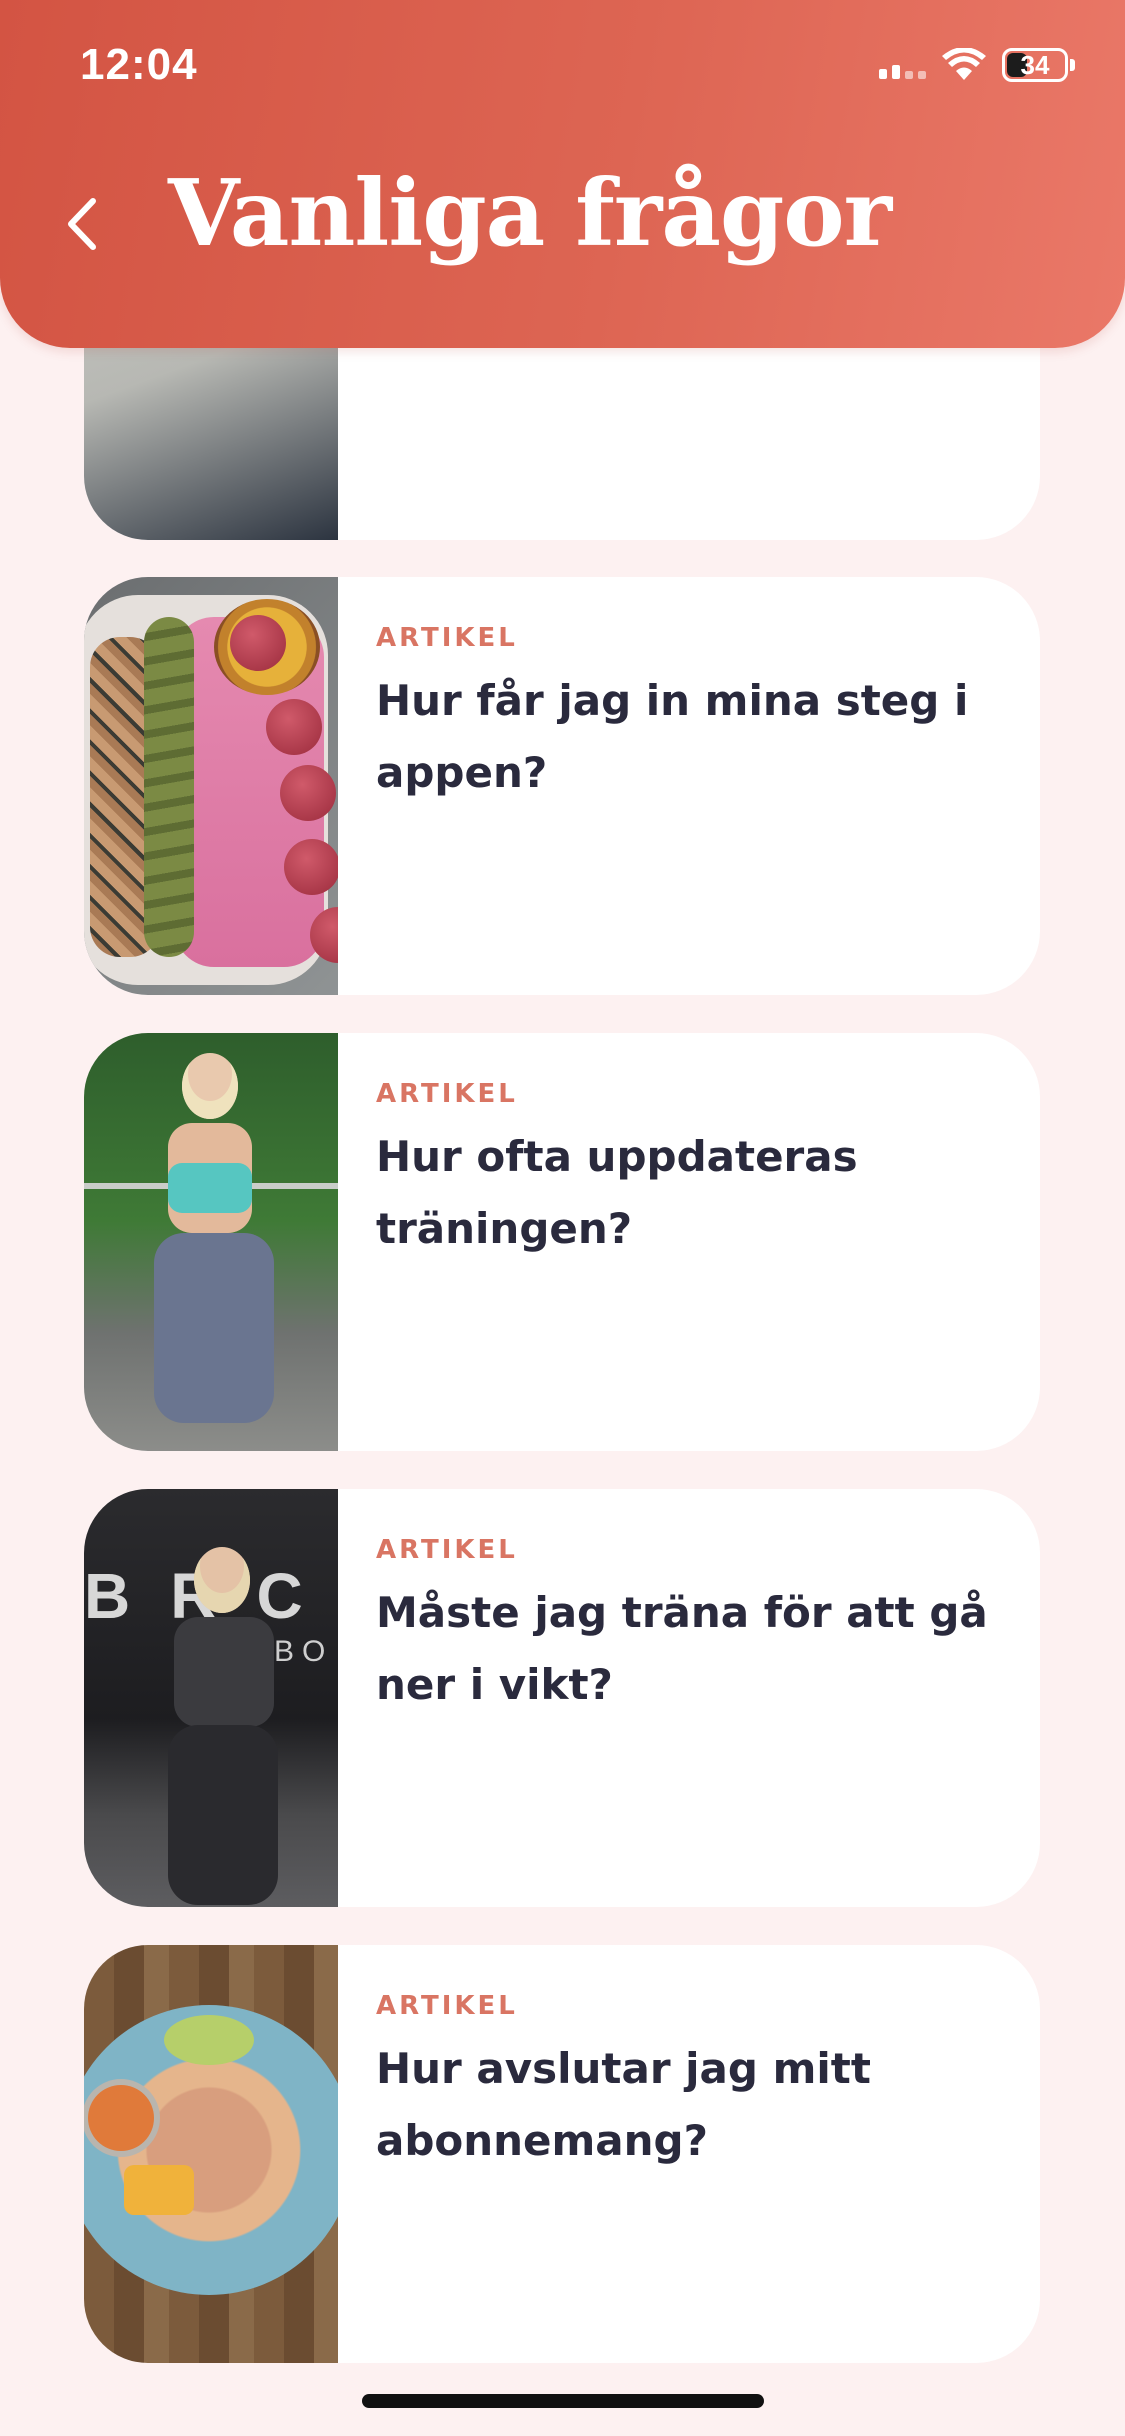 Image resolution: width=1125 pixels, height=2436 pixels. I want to click on article-title: Hur får jag in mina steg i appen?, so click(672, 736).